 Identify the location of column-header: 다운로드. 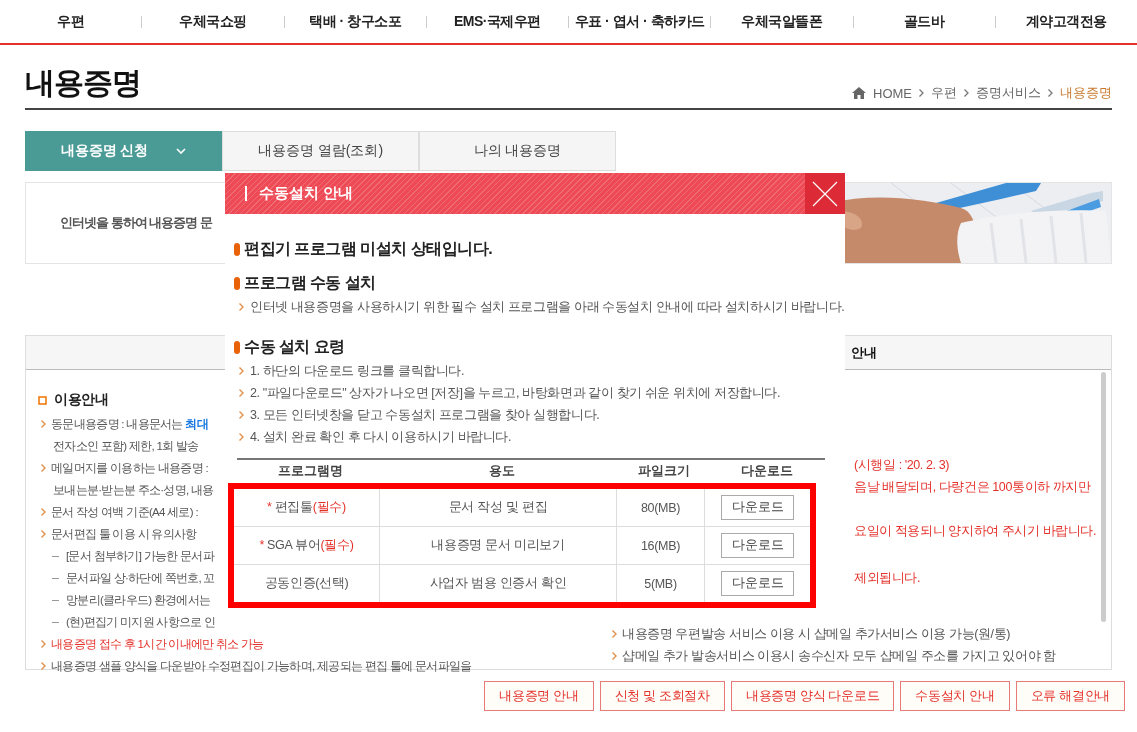
(766, 471).